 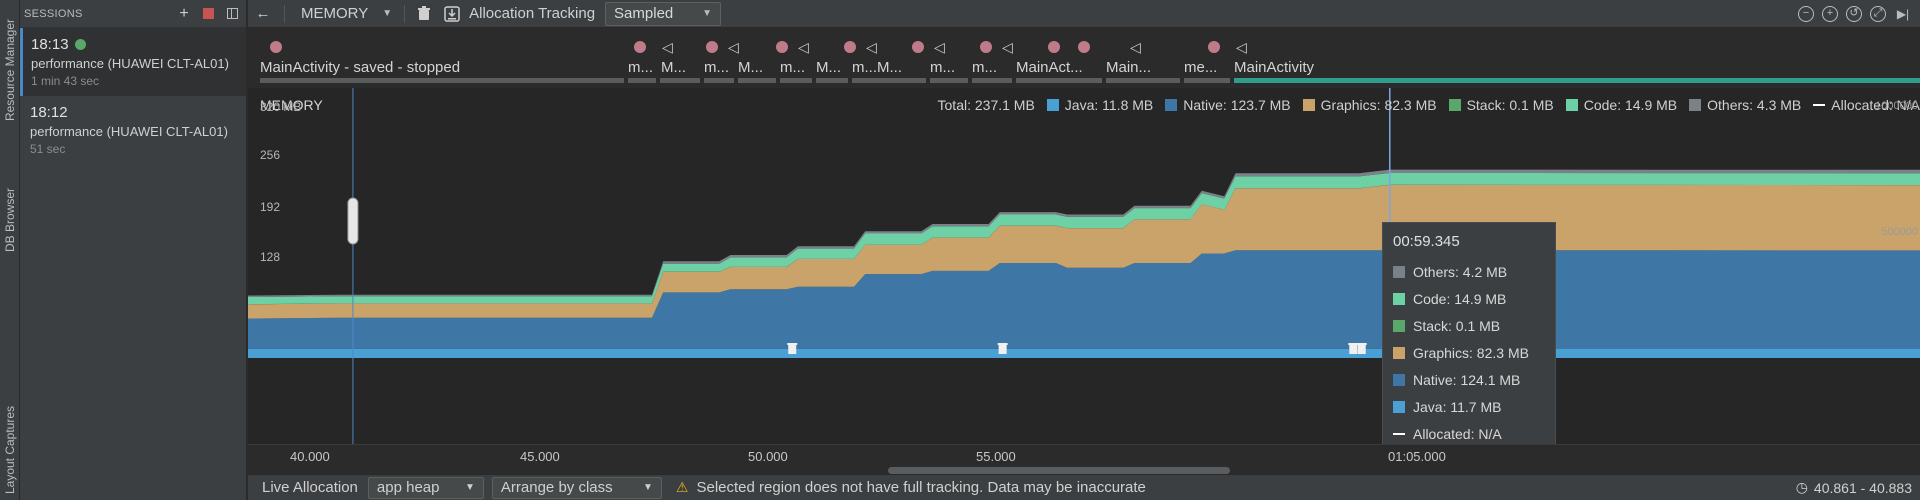 I want to click on timeline-scrollbar, so click(x=1059, y=470).